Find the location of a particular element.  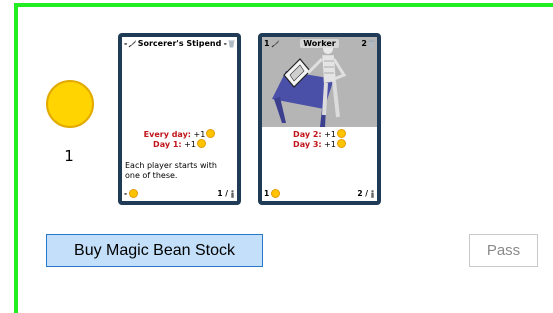

card-trash-value: - is located at coordinates (225, 43).